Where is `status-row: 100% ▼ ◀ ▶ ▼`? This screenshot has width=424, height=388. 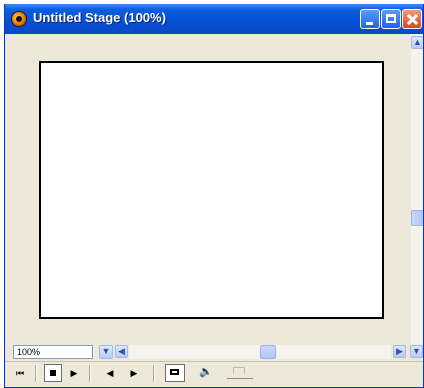
status-row: 100% ▼ ◀ ▶ ▼ is located at coordinates (214, 352).